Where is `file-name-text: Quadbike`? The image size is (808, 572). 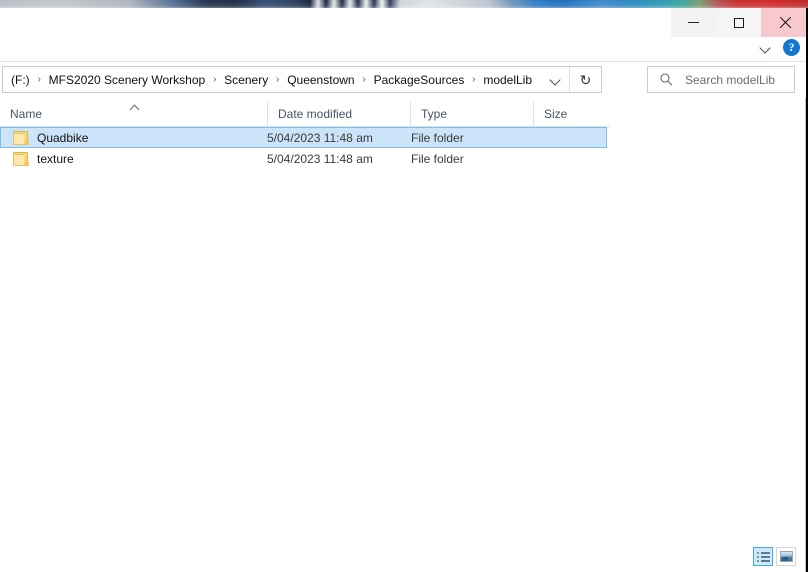
file-name-text: Quadbike is located at coordinates (63, 137).